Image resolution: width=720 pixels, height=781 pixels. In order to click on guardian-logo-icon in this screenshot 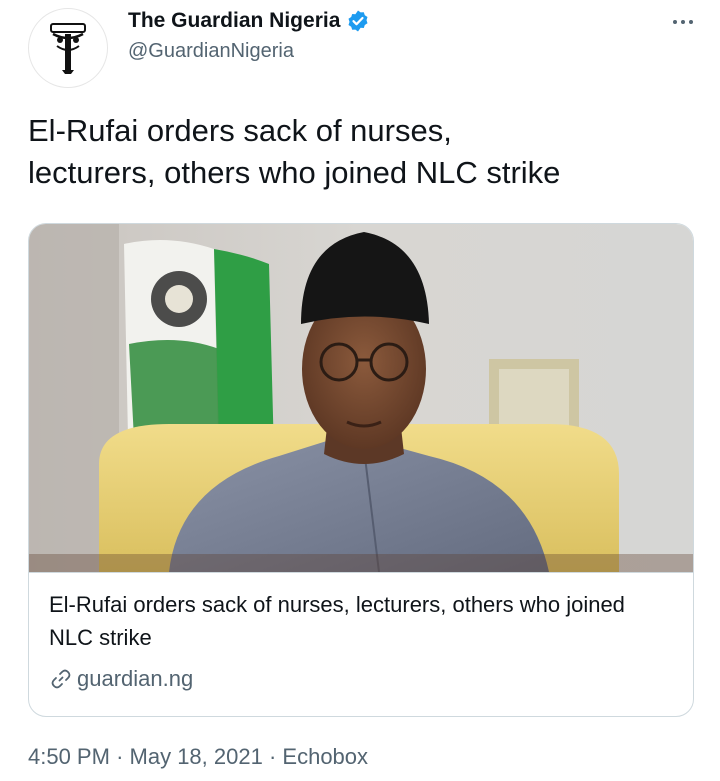, I will do `click(68, 48)`.